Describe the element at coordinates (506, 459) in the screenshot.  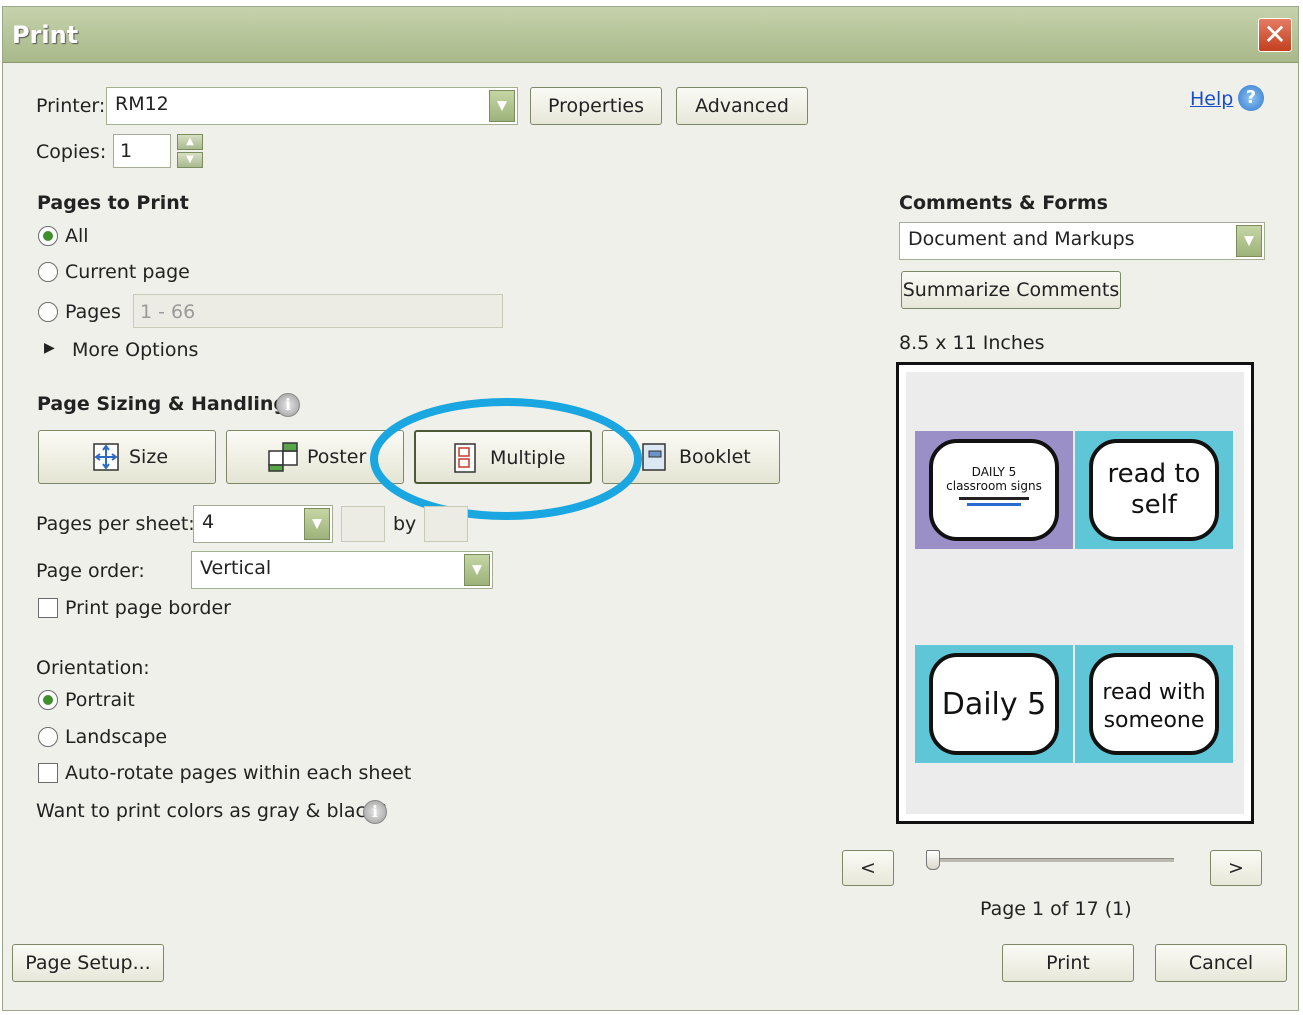
I see `highlight-circle` at that location.